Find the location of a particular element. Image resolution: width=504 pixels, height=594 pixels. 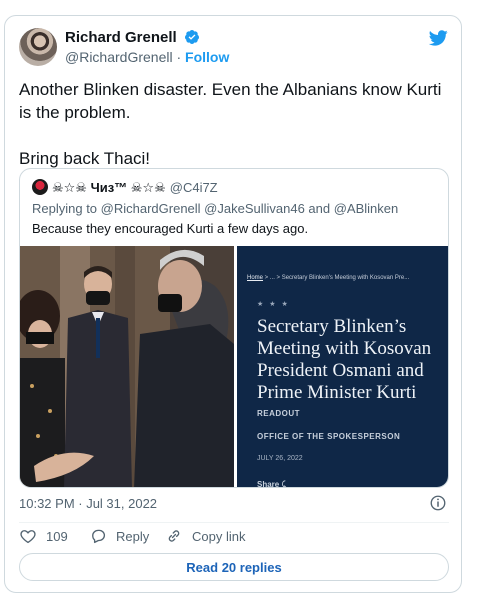

author-name-row: Richard Grenell is located at coordinates (132, 38).